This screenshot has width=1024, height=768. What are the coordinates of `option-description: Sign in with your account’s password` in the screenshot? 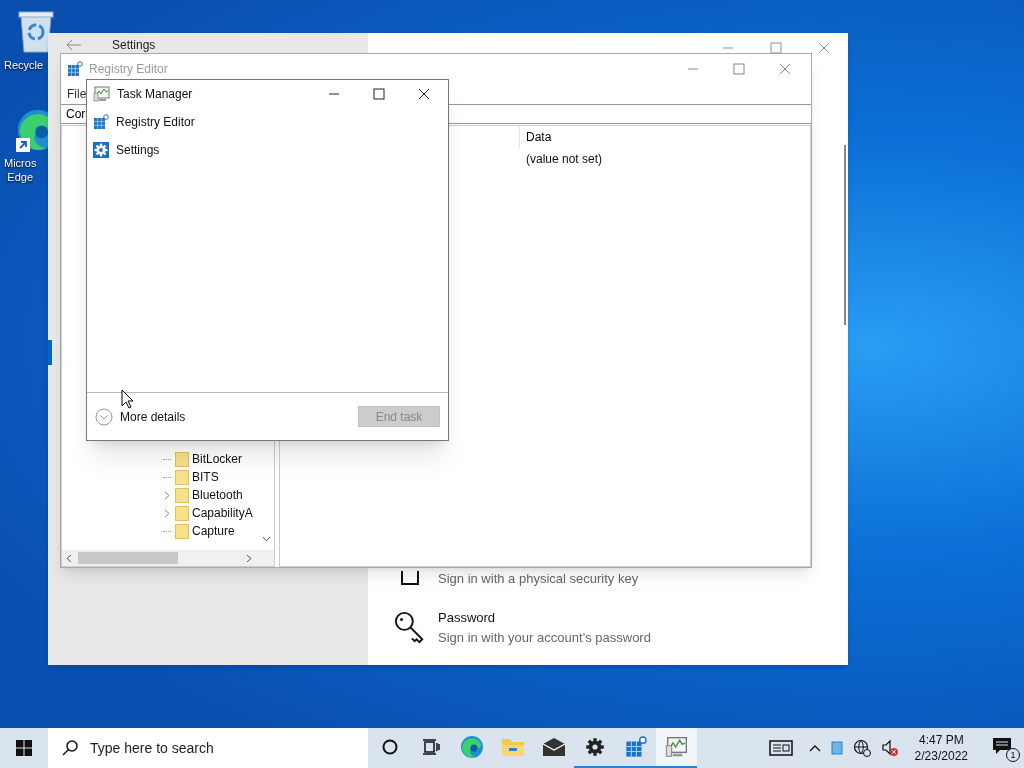 It's located at (544, 637).